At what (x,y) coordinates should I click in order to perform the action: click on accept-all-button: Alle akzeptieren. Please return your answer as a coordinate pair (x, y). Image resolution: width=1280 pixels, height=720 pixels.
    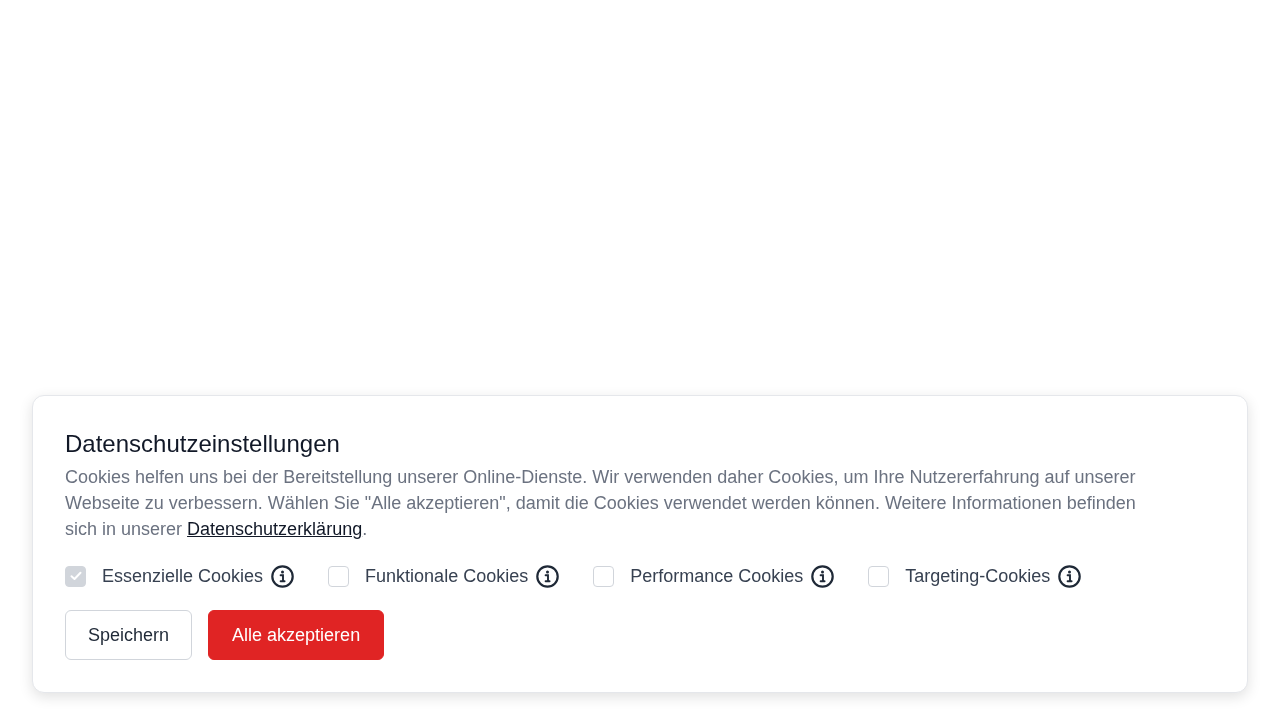
    Looking at the image, I should click on (296, 635).